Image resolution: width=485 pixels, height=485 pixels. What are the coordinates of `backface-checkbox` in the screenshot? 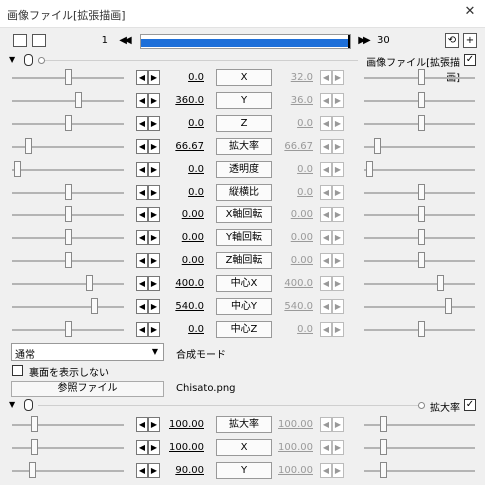 It's located at (17, 370).